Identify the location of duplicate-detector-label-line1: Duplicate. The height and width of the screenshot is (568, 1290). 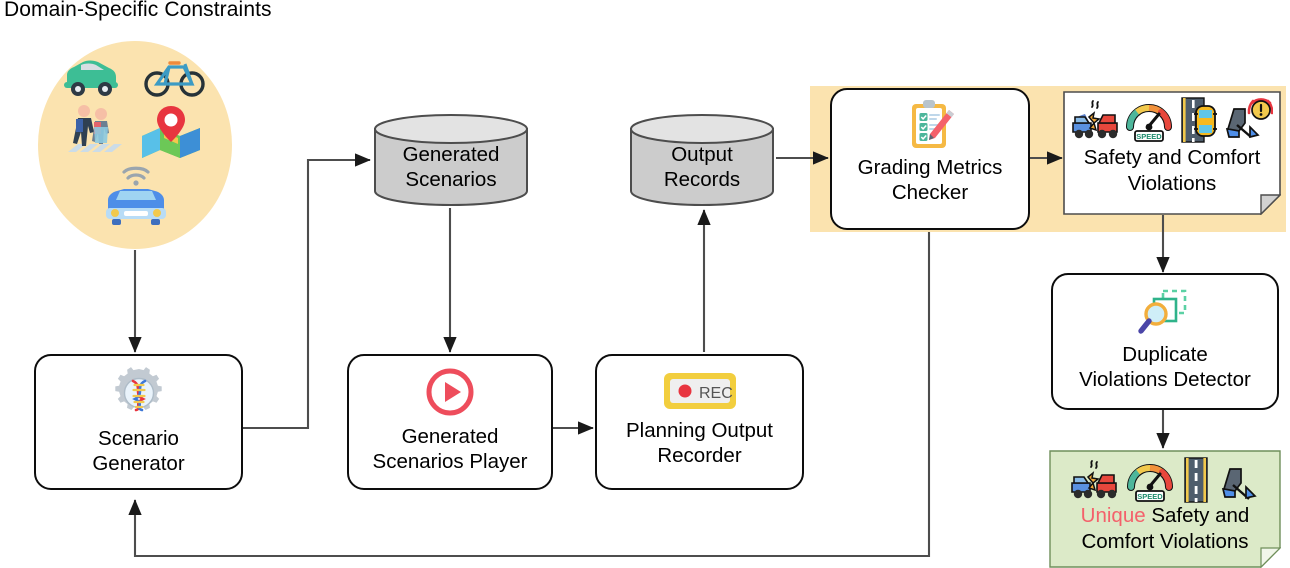
(1165, 354).